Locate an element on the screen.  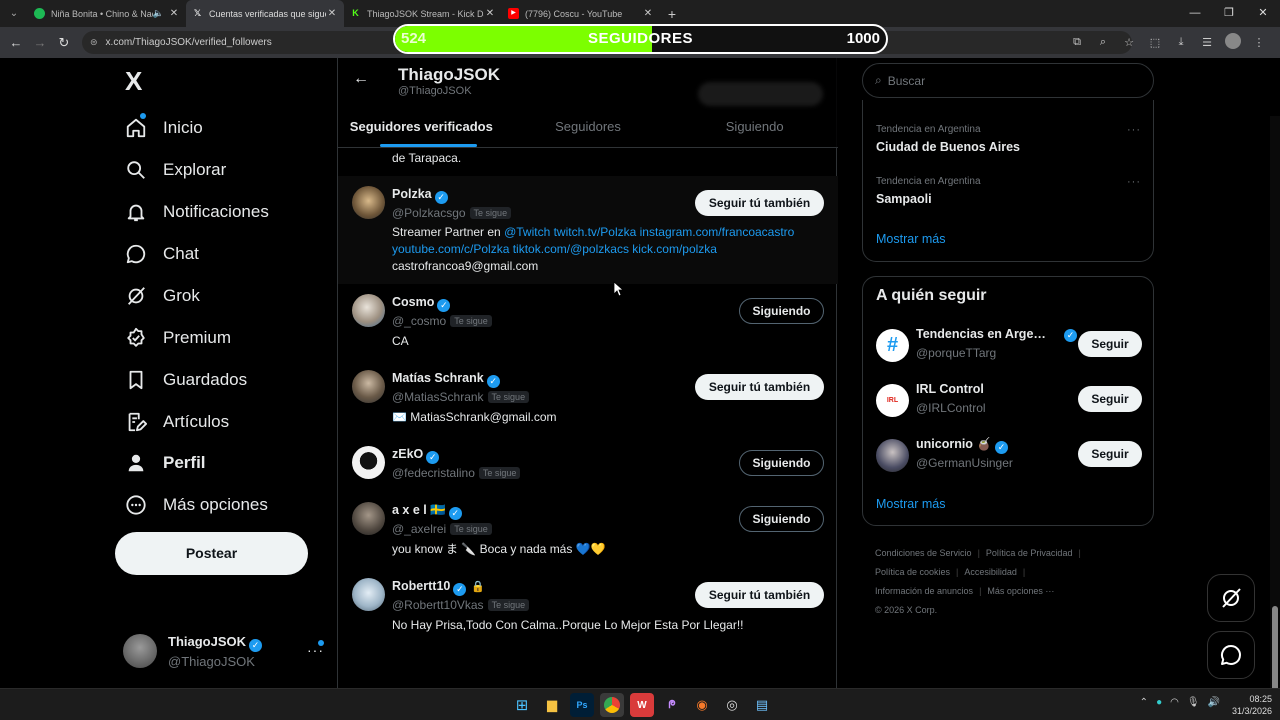
cast-icon: ⧉ is located at coordinates (1077, 42).